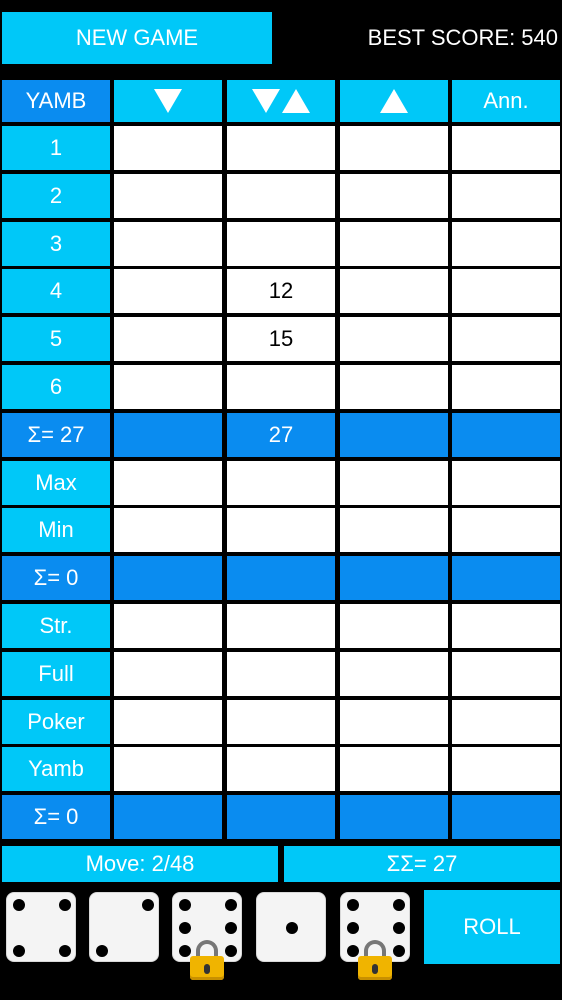 This screenshot has width=562, height=1000. I want to click on column-header-down, so click(168, 101).